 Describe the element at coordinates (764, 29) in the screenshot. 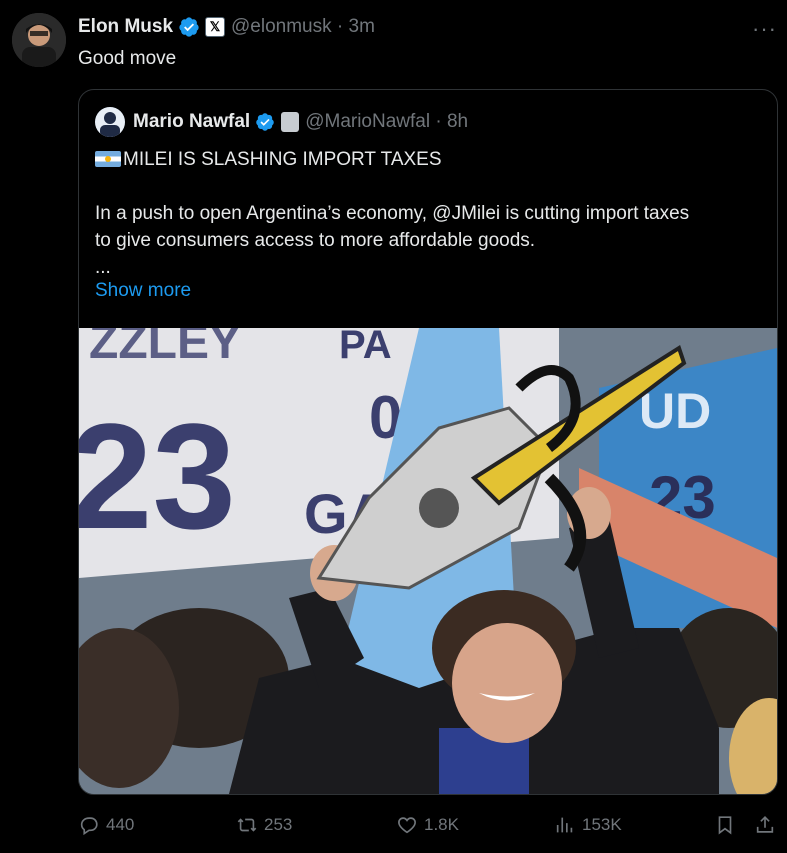

I see `more-options-icon: ···` at that location.